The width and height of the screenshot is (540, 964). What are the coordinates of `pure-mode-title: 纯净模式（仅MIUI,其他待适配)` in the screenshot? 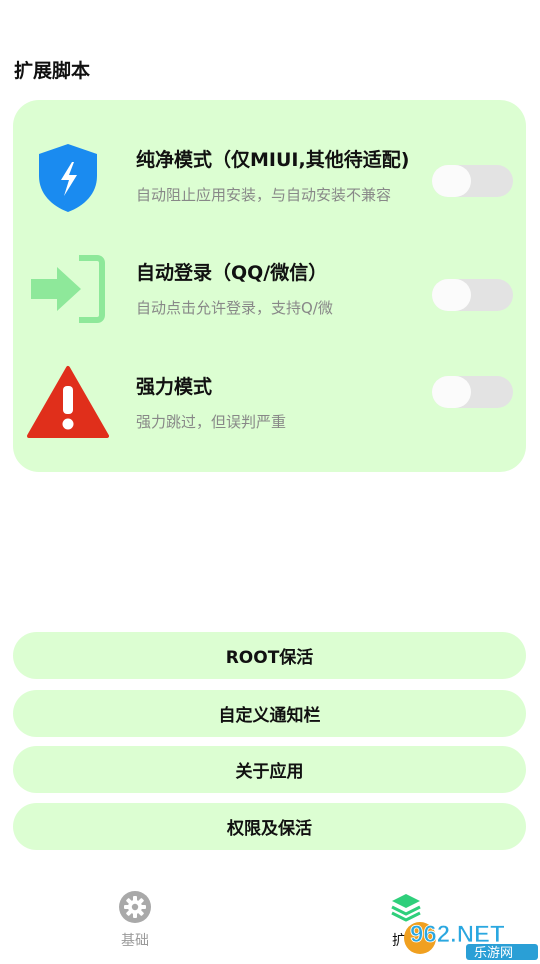 It's located at (273, 160).